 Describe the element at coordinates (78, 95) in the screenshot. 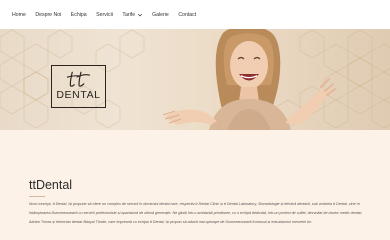

I see `logo-text: DENTAL` at that location.